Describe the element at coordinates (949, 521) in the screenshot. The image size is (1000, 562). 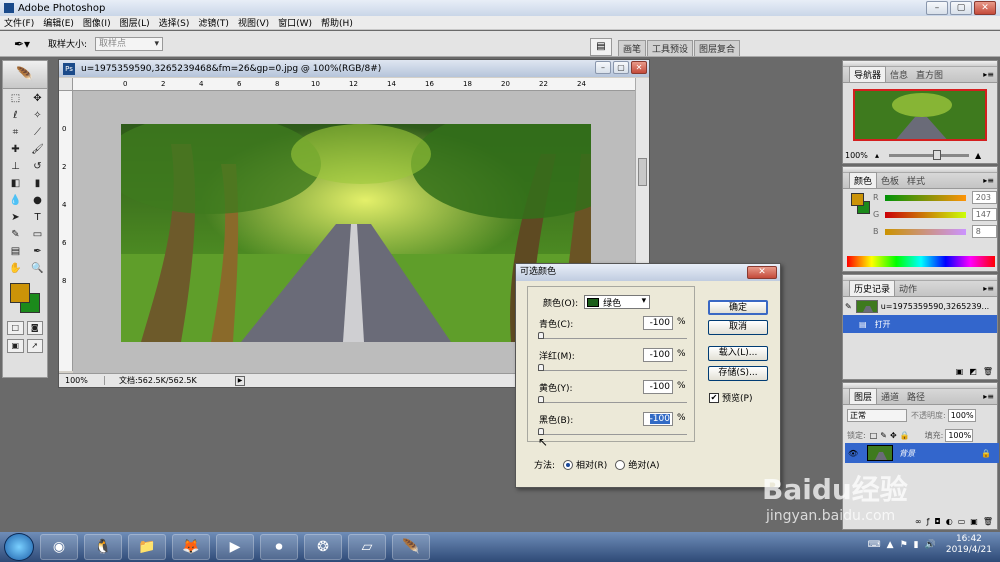
I see `adjustment-layer-icon: ◐` at that location.